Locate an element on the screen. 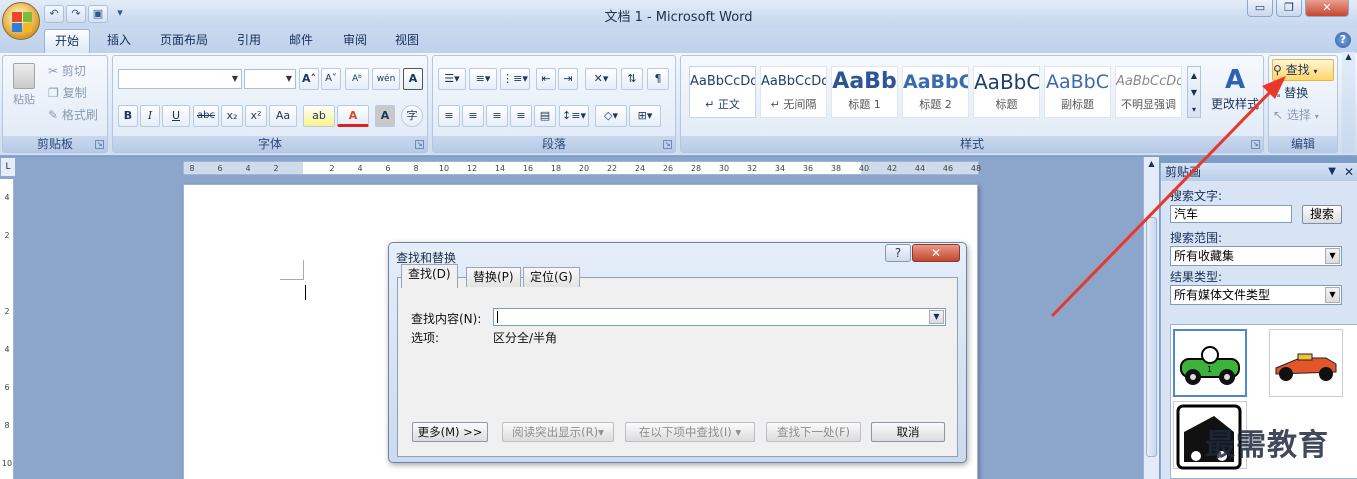 The image size is (1357, 479). style-normal: AaBbCcDd ↵ 正文 is located at coordinates (722, 92).